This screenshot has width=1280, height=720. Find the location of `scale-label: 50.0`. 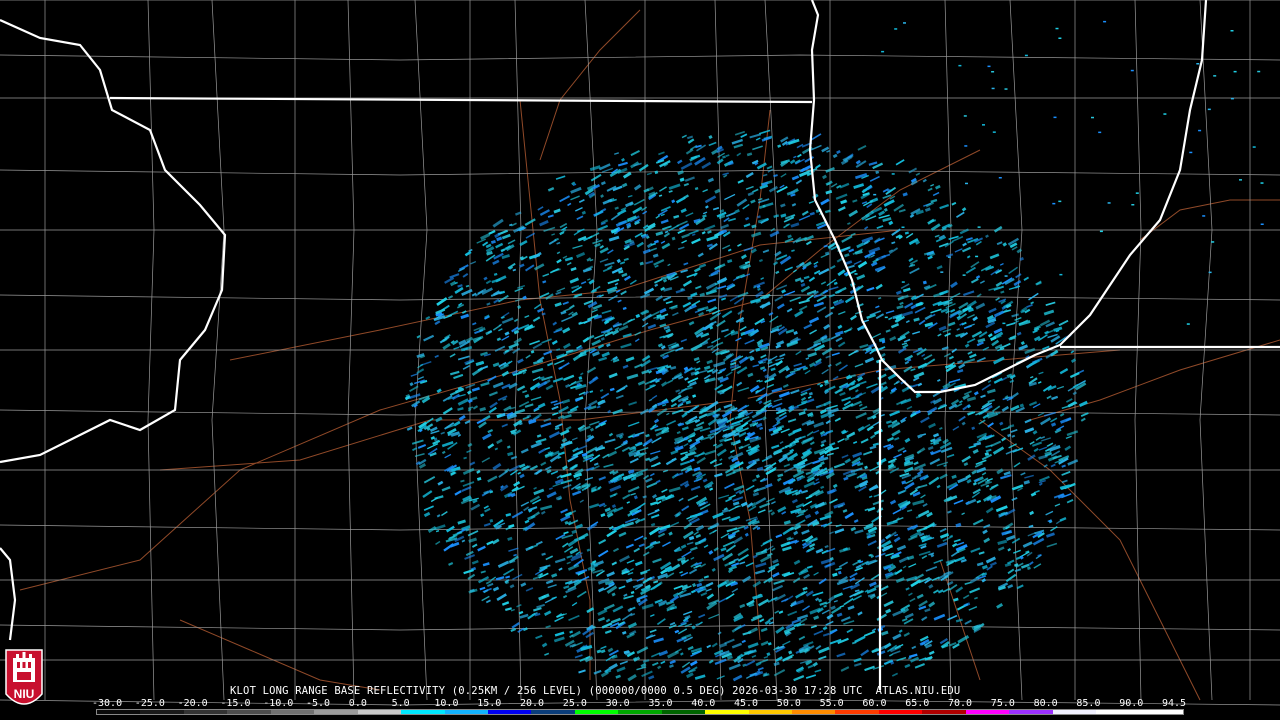

scale-label: 50.0 is located at coordinates (788, 703).